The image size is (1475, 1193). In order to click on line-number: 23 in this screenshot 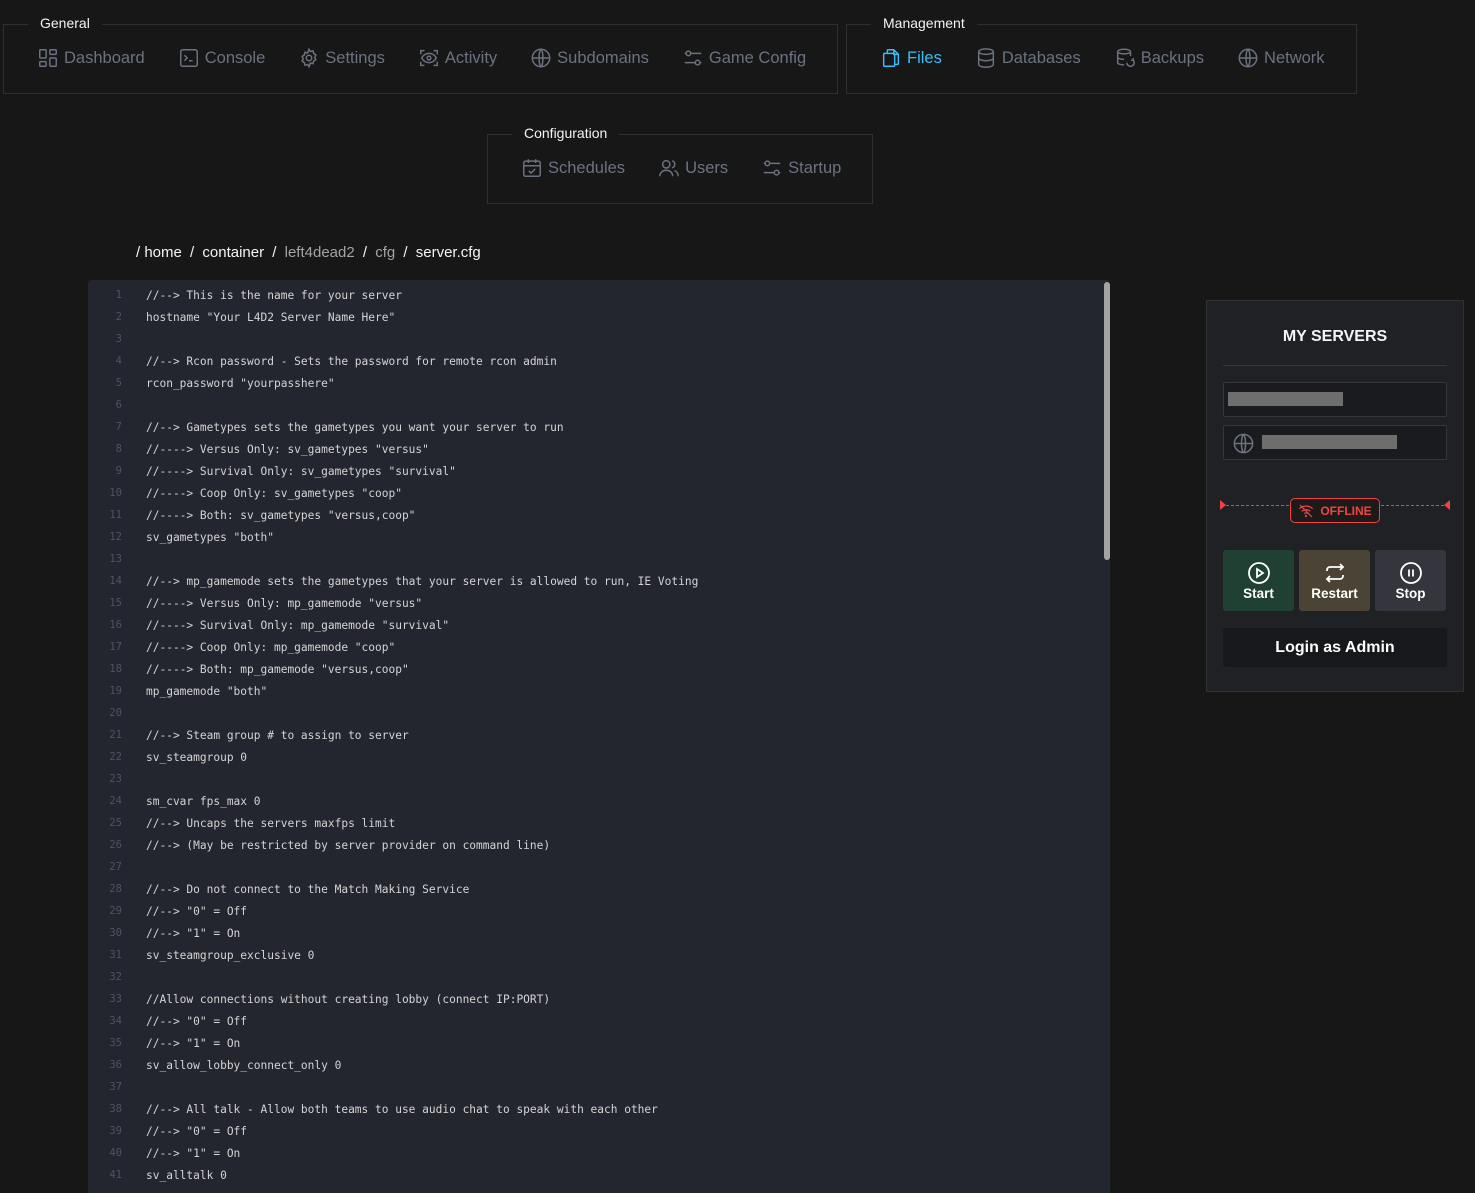, I will do `click(115, 779)`.